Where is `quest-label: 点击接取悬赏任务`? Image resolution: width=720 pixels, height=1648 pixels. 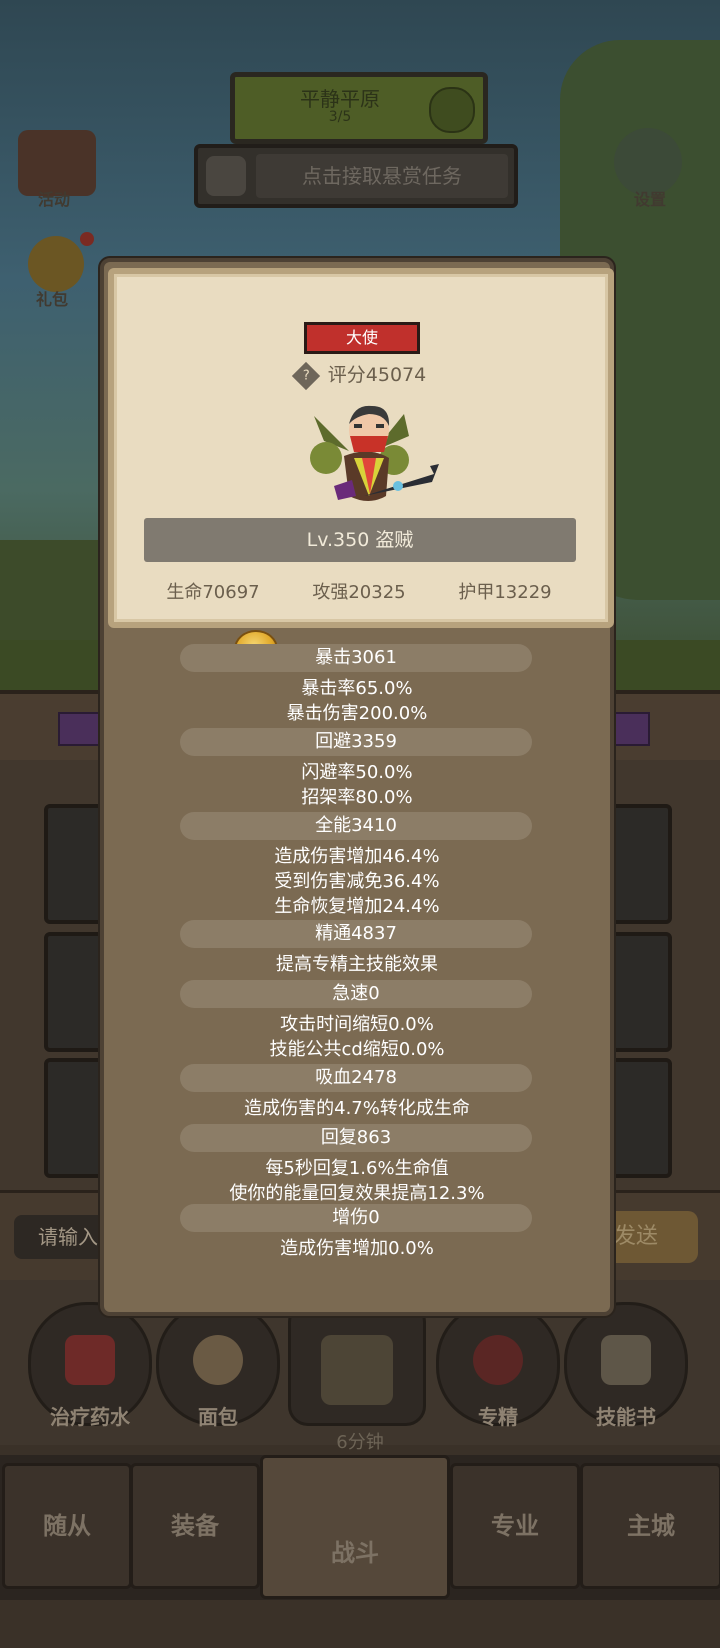
quest-label: 点击接取悬赏任务 is located at coordinates (382, 176).